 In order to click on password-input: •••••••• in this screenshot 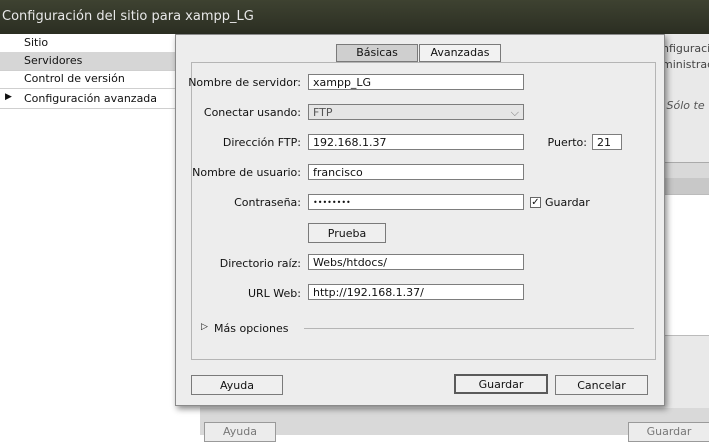, I will do `click(416, 202)`.